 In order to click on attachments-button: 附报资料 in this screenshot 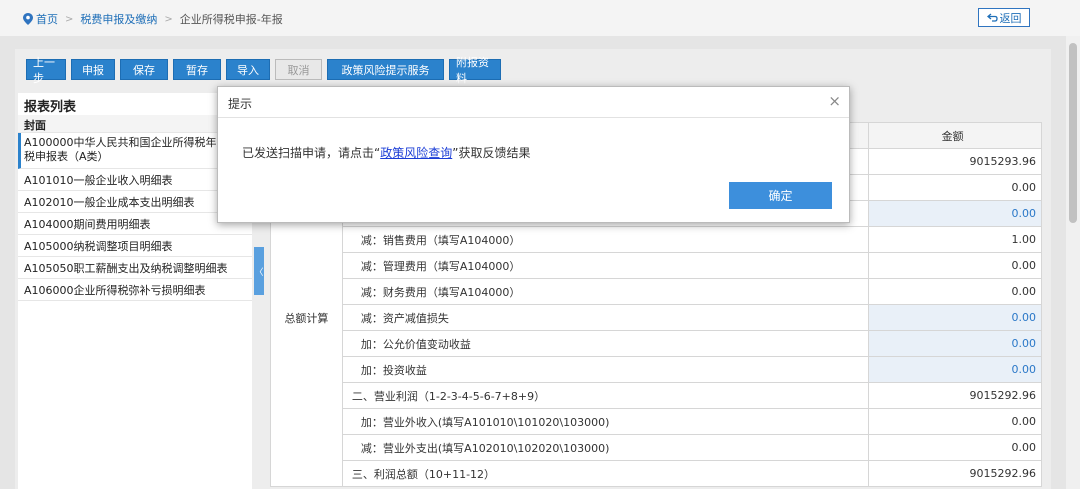, I will do `click(475, 70)`.